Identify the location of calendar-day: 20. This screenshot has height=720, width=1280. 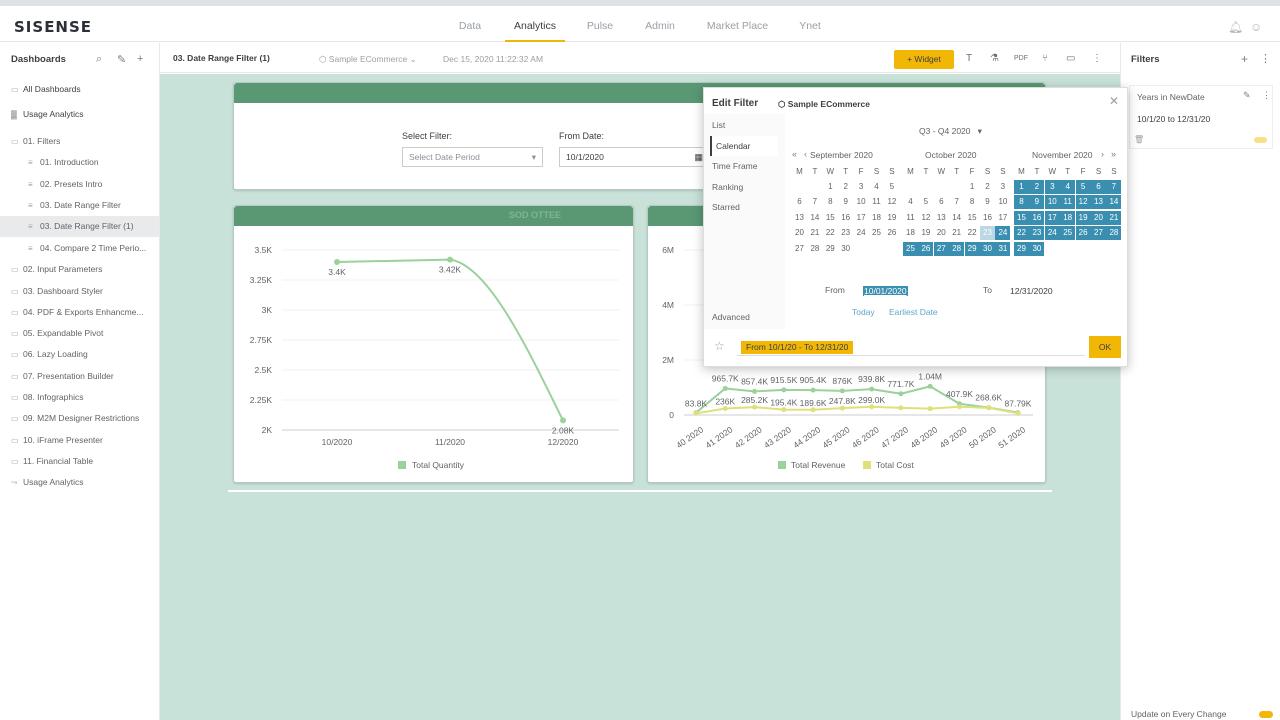
(1098, 217).